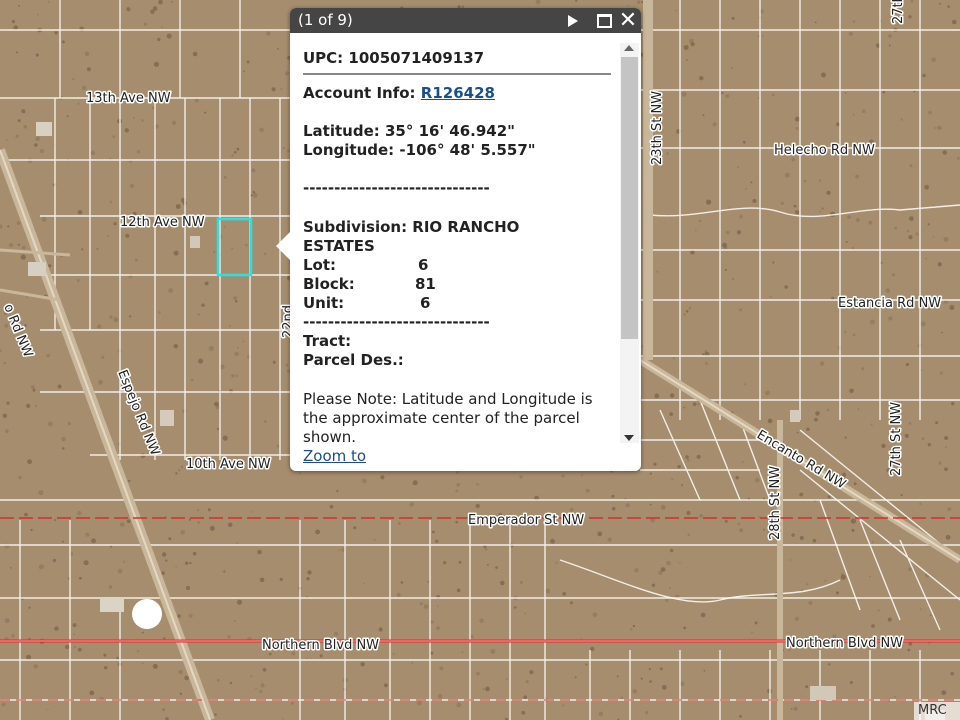 Image resolution: width=960 pixels, height=720 pixels. I want to click on unit-label: Unit:, so click(324, 303).